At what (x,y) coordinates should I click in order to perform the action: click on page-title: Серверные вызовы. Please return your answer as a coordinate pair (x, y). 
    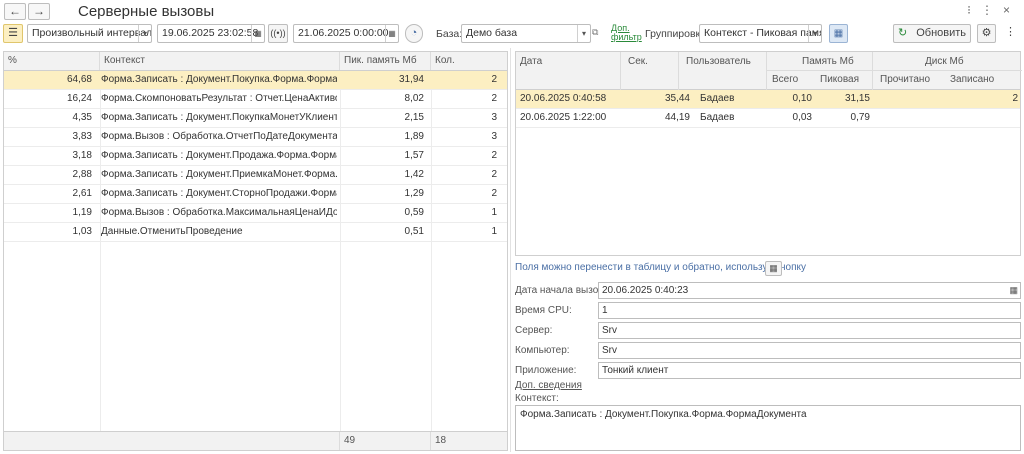
    Looking at the image, I should click on (146, 11).